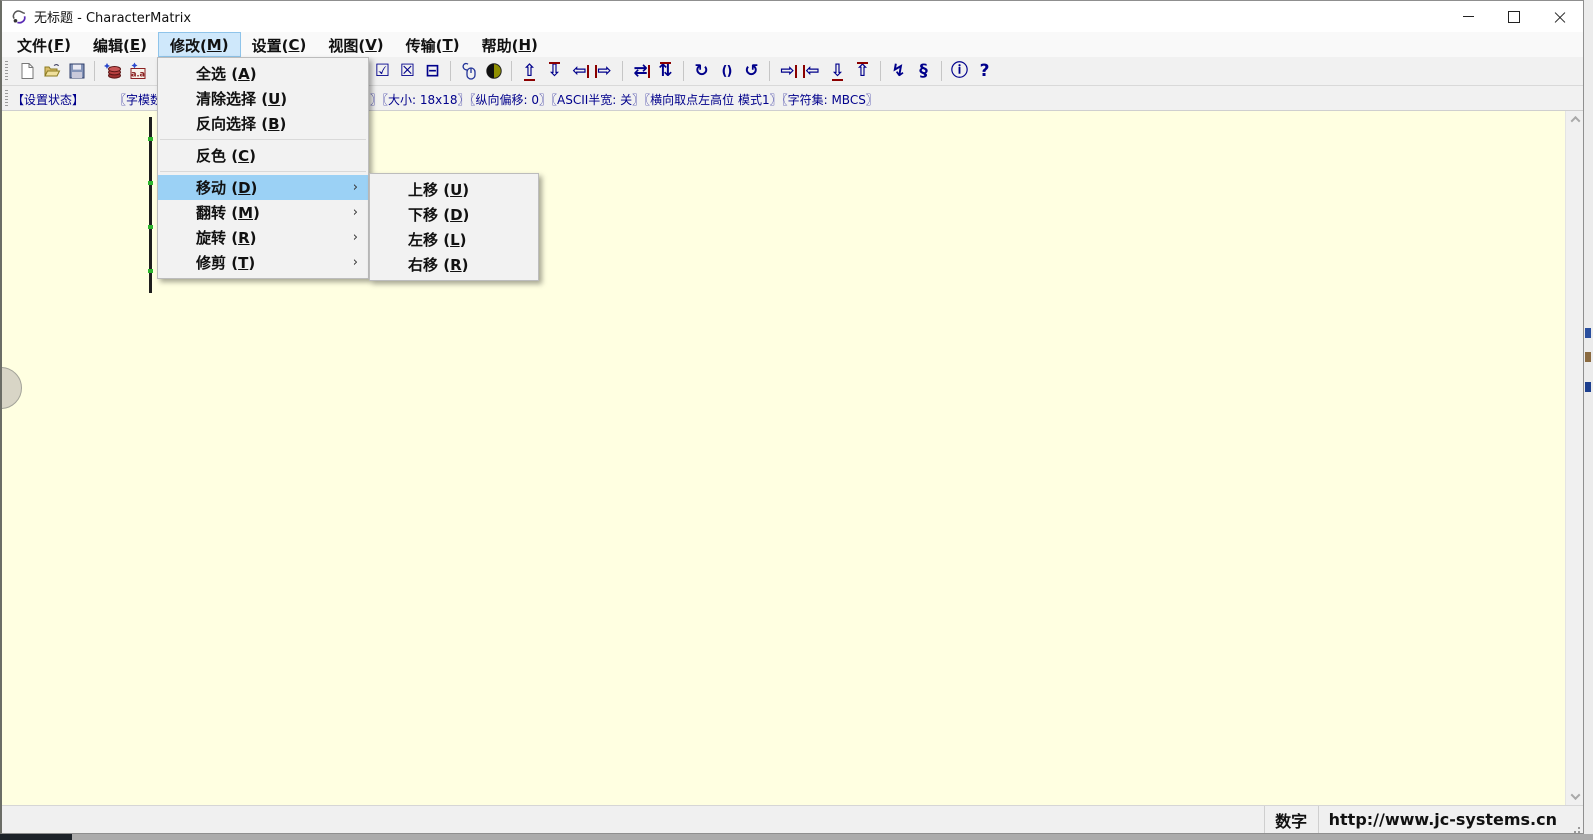 The width and height of the screenshot is (1593, 840). Describe the element at coordinates (579, 71) in the screenshot. I see `move-left-icon: ⇦` at that location.